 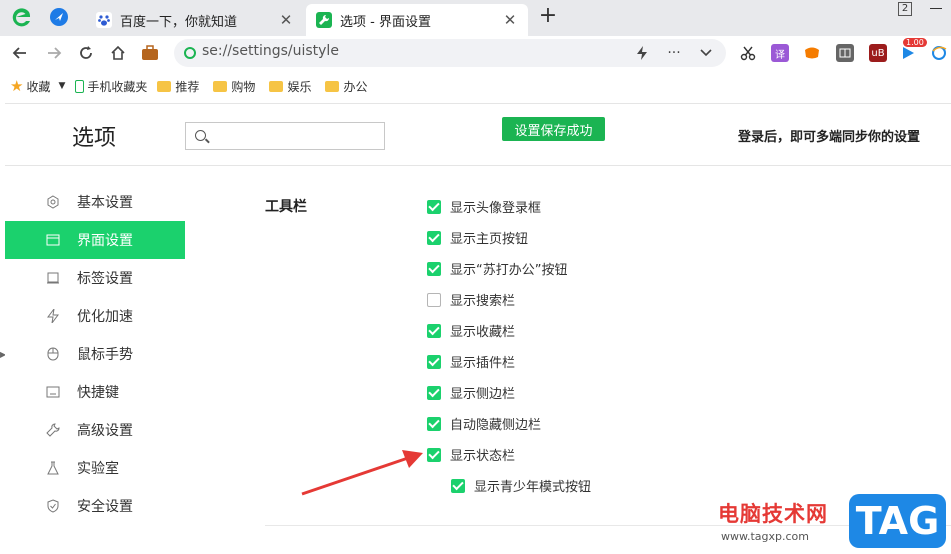 I want to click on tab-count-badge: 2, so click(x=905, y=9).